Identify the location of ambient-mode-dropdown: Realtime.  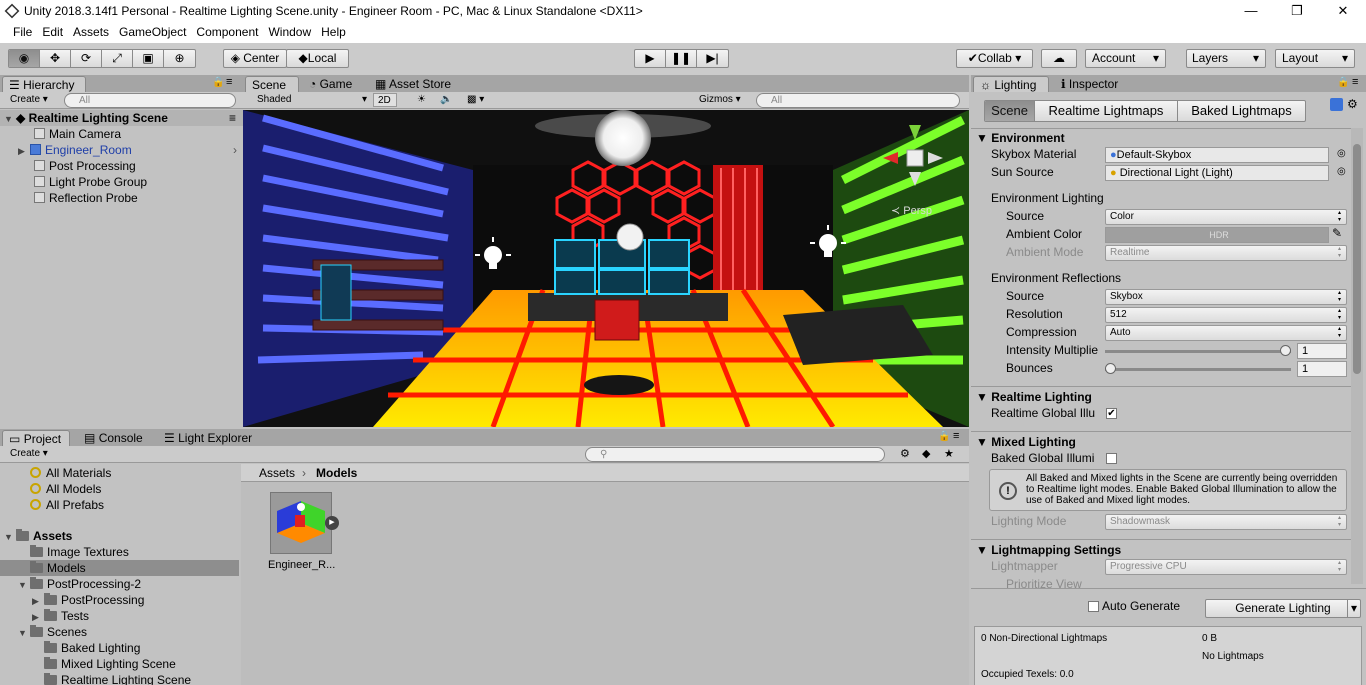
(1226, 253).